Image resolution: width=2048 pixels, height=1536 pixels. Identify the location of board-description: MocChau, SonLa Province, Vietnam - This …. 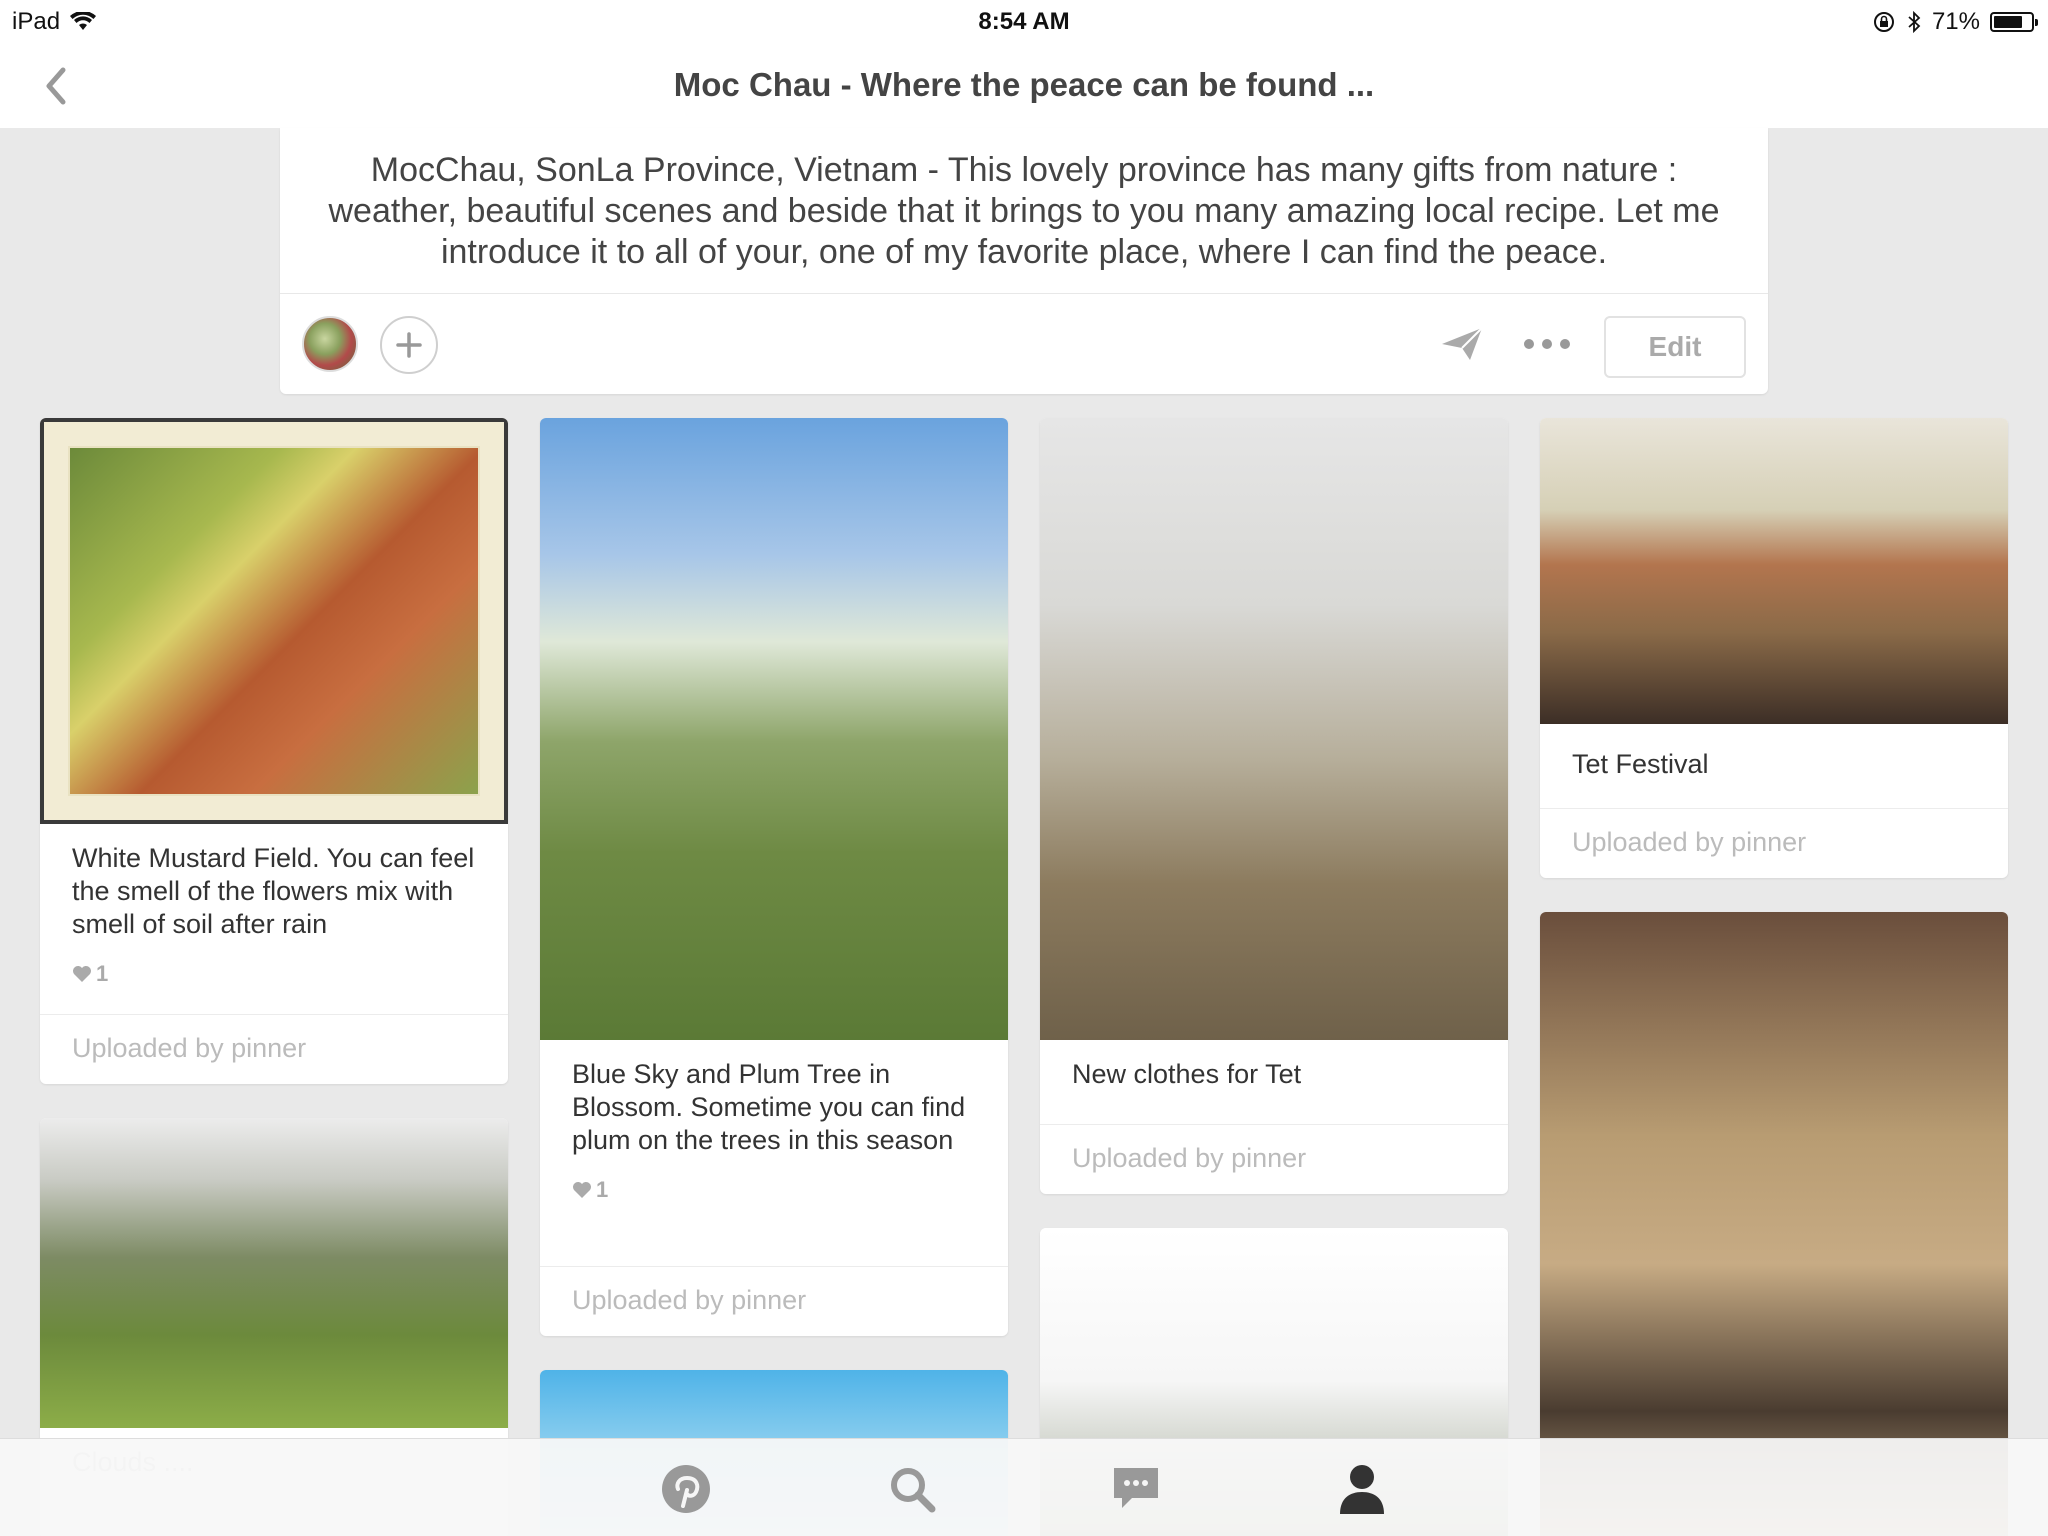
(1024, 211).